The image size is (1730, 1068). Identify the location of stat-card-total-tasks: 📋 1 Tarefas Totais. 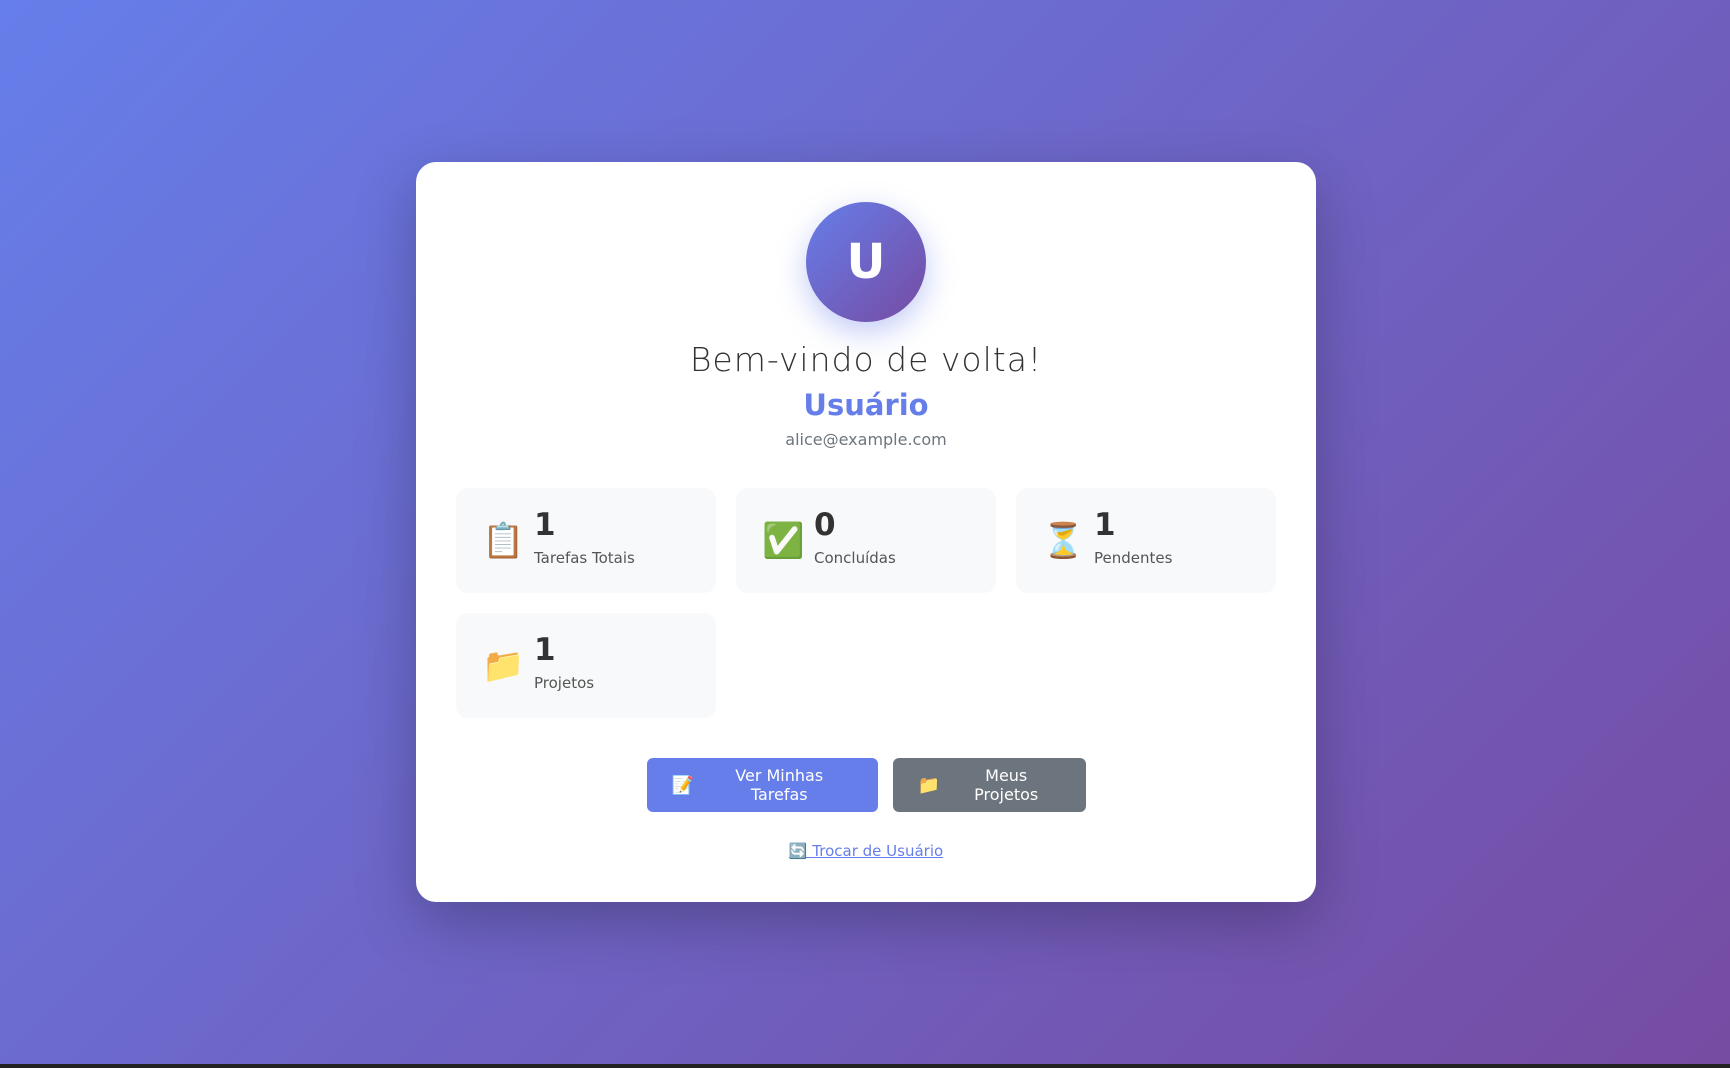
(586, 540).